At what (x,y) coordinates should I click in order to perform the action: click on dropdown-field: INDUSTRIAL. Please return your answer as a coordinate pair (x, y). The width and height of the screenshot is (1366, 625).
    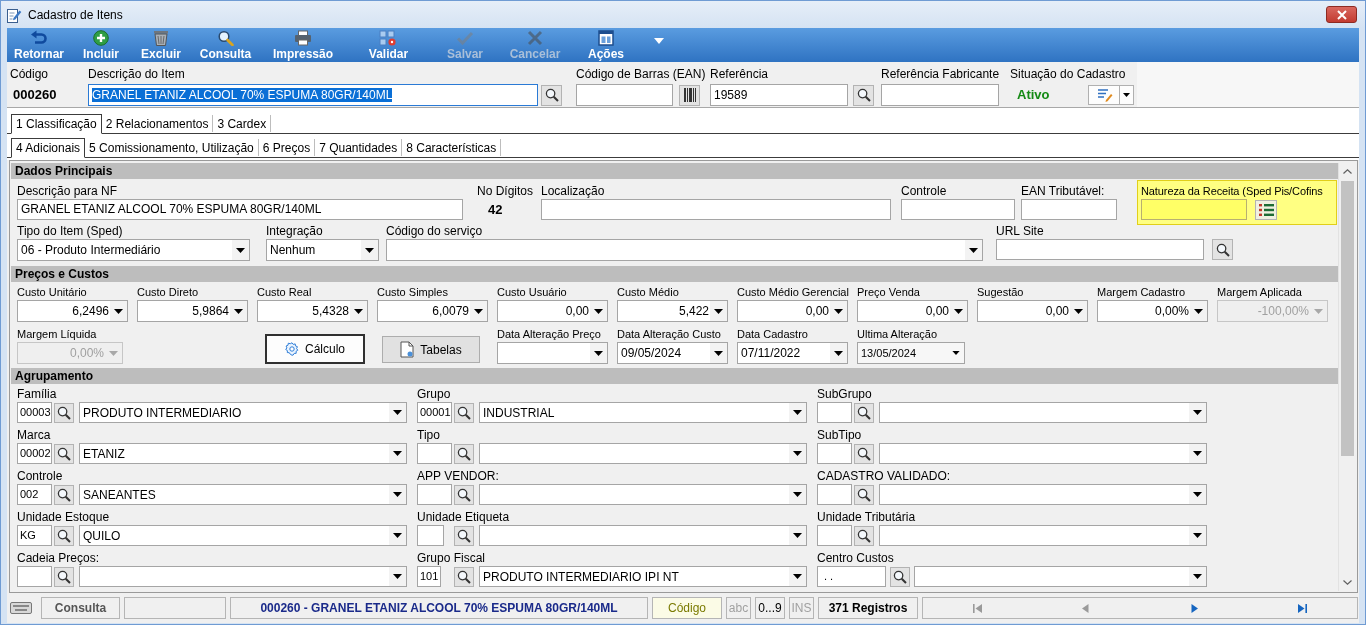
    Looking at the image, I should click on (643, 412).